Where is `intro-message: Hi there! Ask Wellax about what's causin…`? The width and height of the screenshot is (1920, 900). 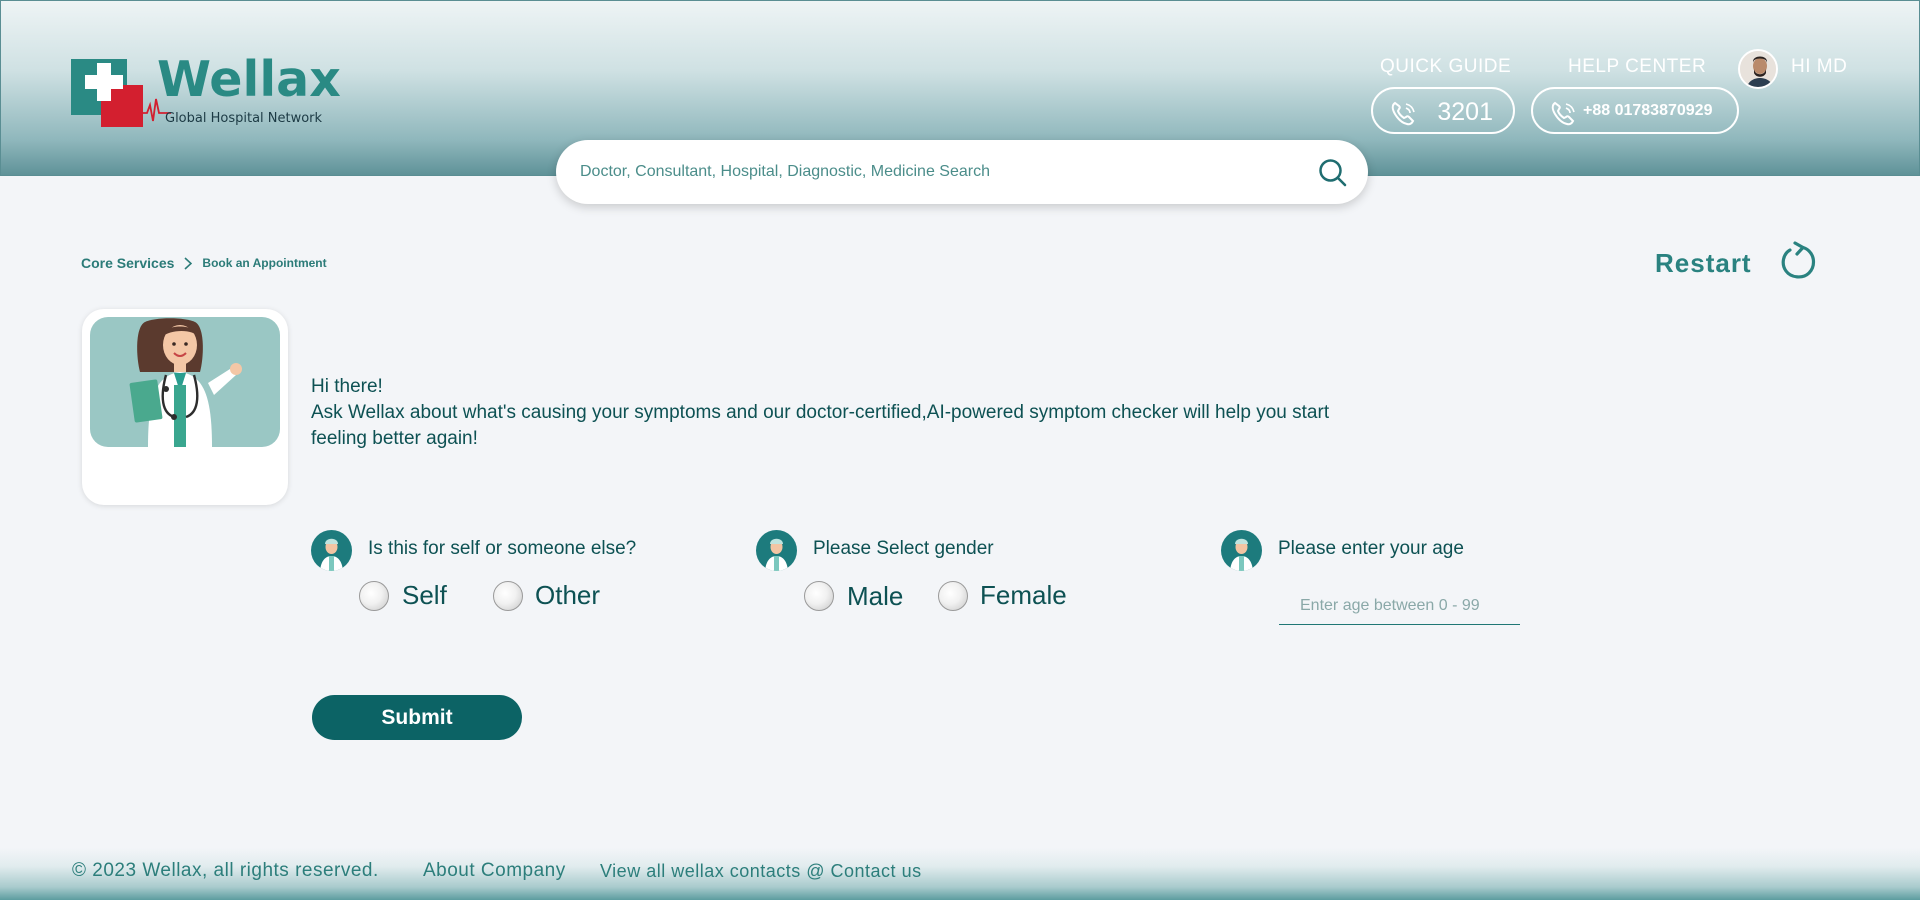
intro-message: Hi there! Ask Wellax about what's causin… is located at coordinates (841, 413).